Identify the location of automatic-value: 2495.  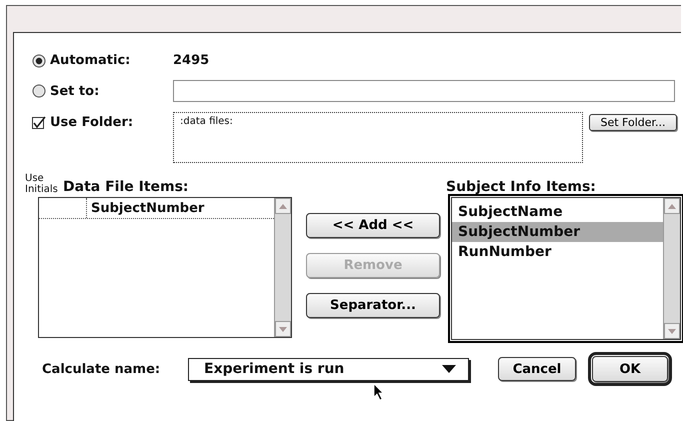
(191, 60).